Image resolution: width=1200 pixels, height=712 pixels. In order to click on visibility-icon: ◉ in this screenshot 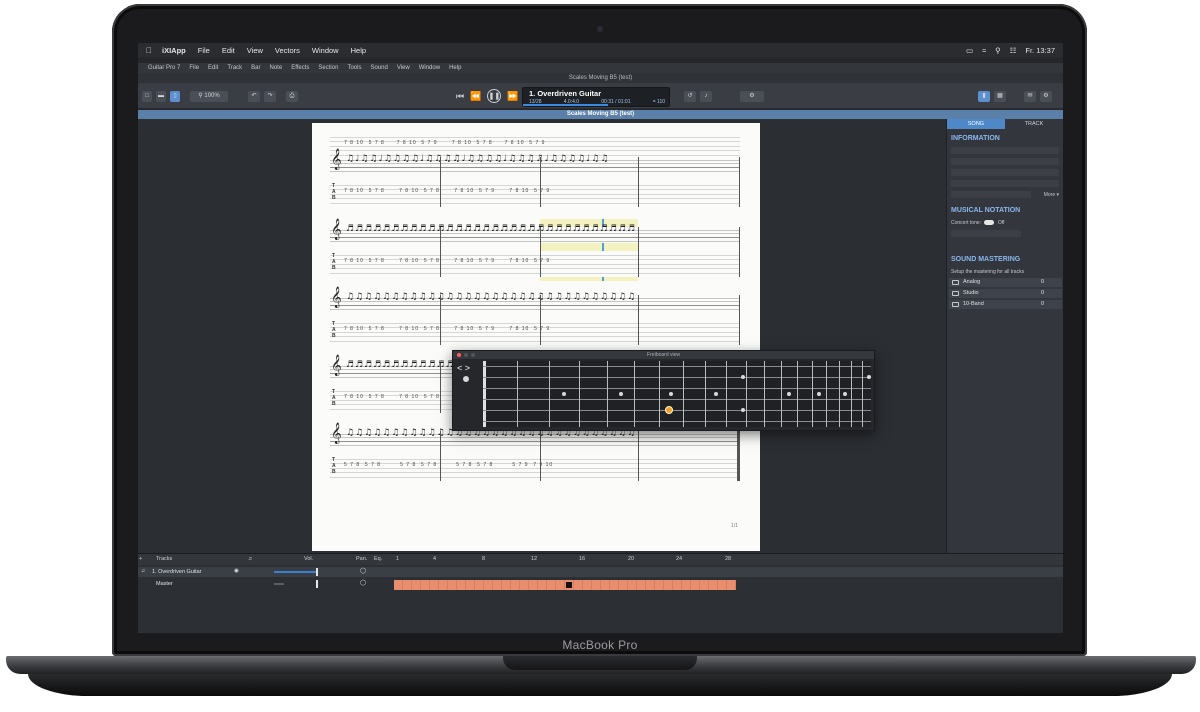, I will do `click(236, 571)`.